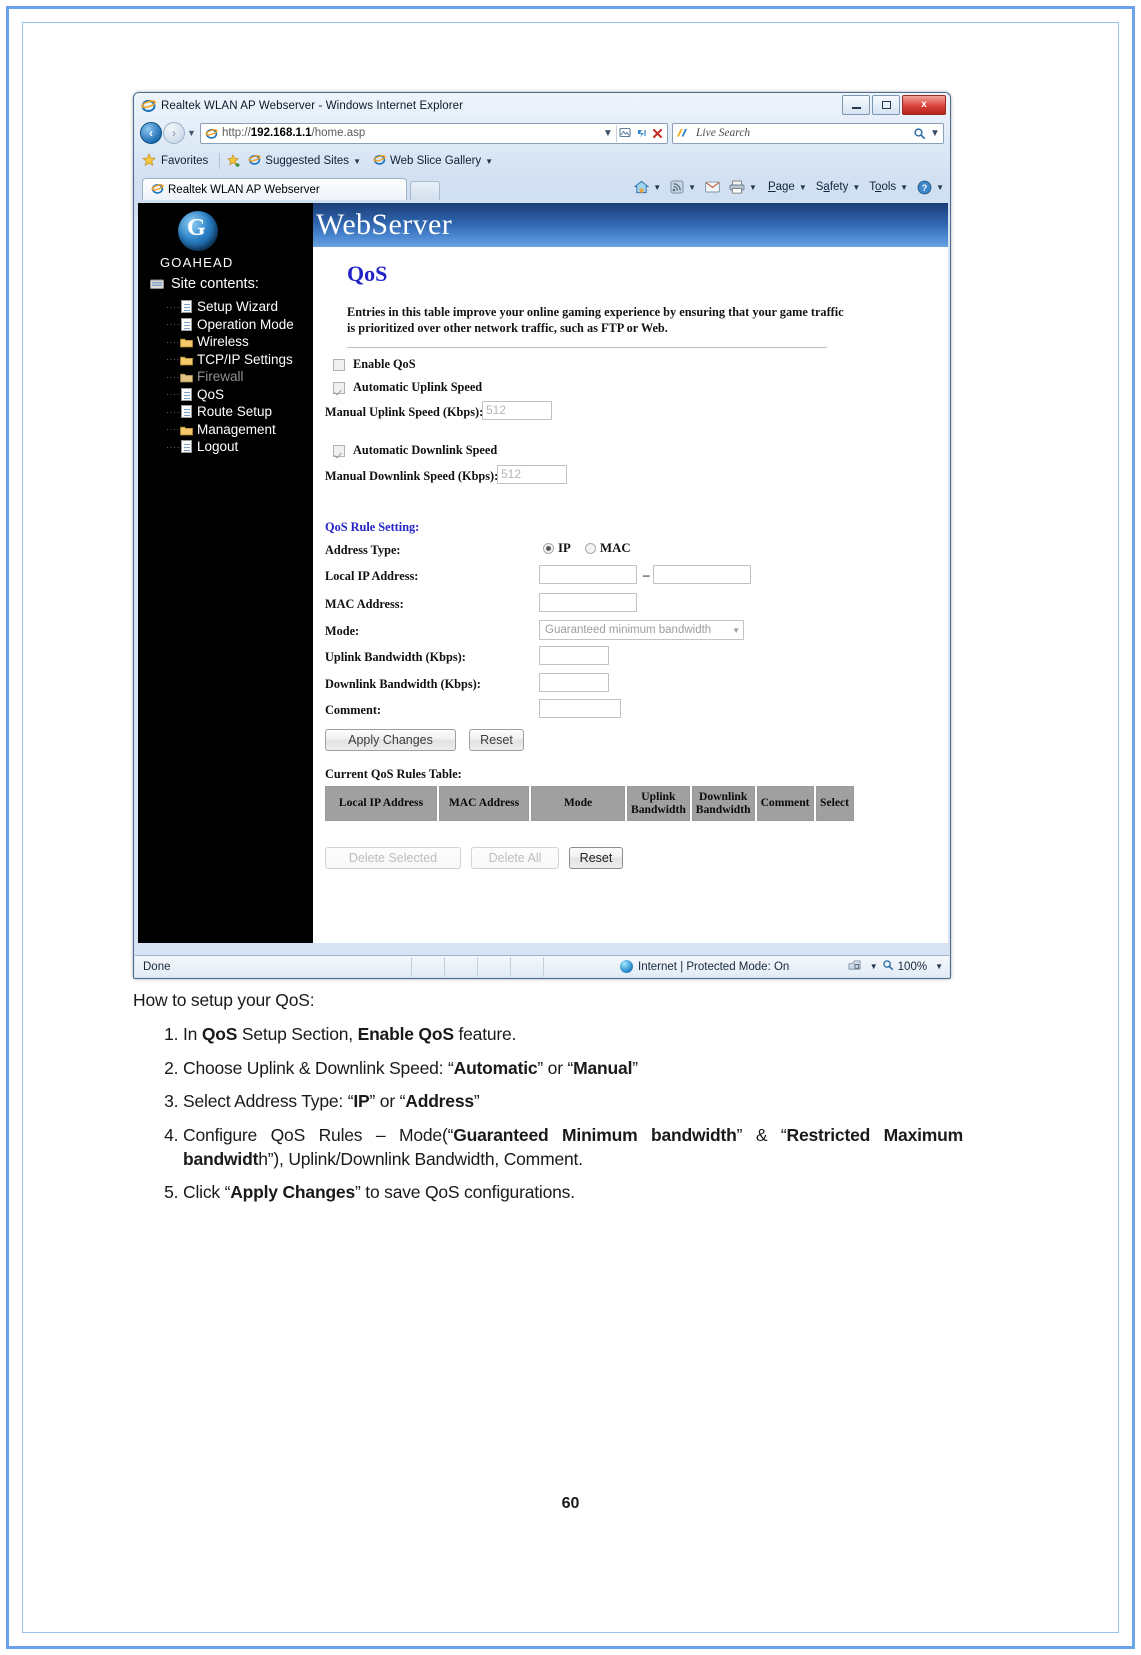 This screenshot has height=1655, width=1141. What do you see at coordinates (625, 133) in the screenshot?
I see `compatibility-view-icon` at bounding box center [625, 133].